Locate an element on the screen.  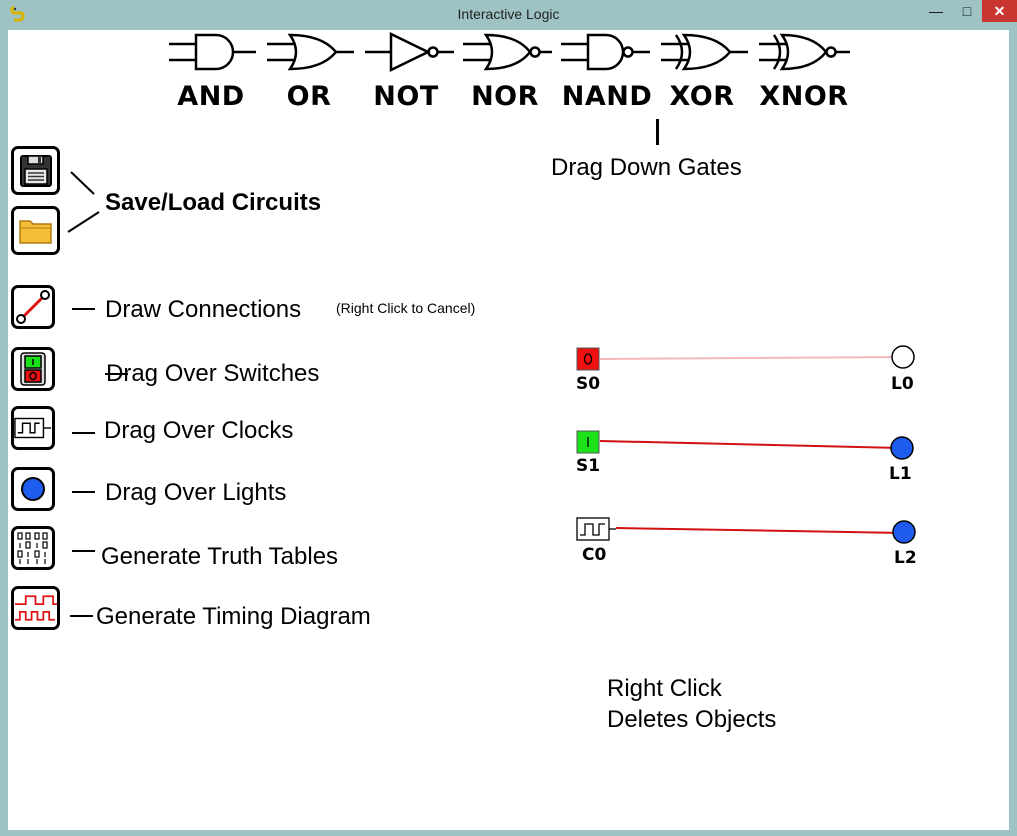
nor-gate-icon is located at coordinates (507, 52).